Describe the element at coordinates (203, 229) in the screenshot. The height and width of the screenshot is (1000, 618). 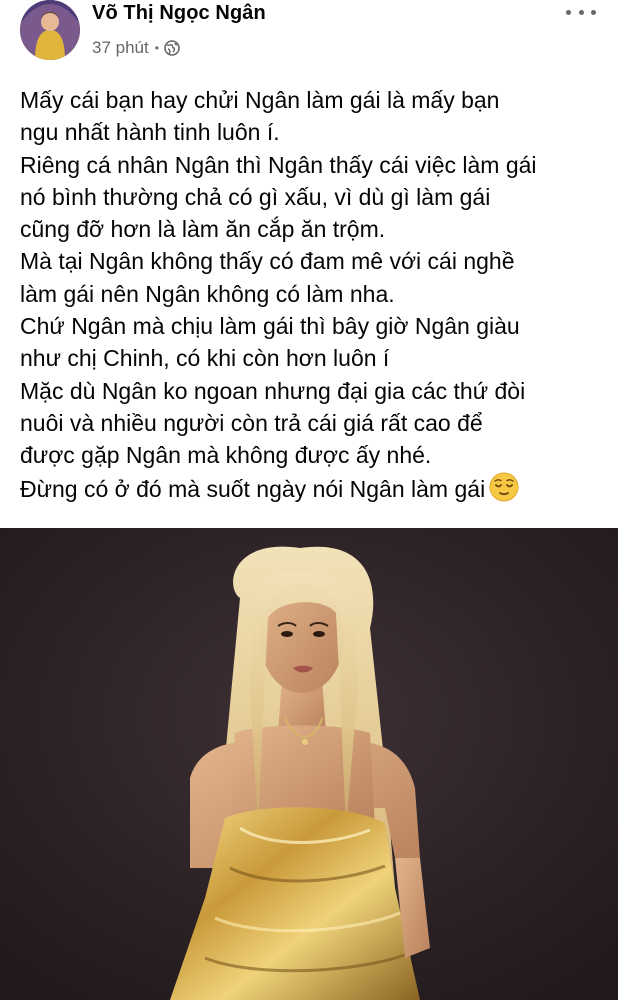
I see `post-text-line: cũng đỡ hơn là làm ăn cắp ăn trộm.` at that location.